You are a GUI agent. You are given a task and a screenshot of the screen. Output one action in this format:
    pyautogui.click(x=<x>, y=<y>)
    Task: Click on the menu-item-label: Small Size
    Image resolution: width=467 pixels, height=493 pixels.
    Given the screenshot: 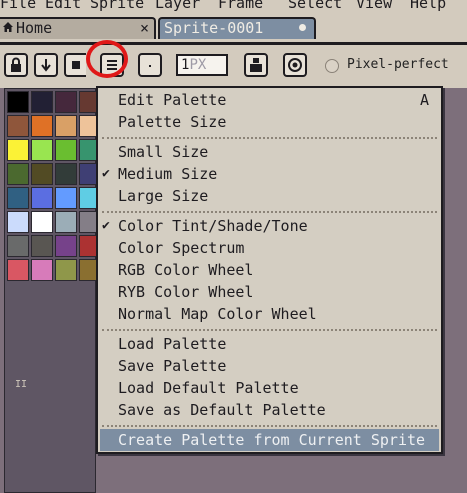 What is the action you would take?
    pyautogui.click(x=163, y=152)
    